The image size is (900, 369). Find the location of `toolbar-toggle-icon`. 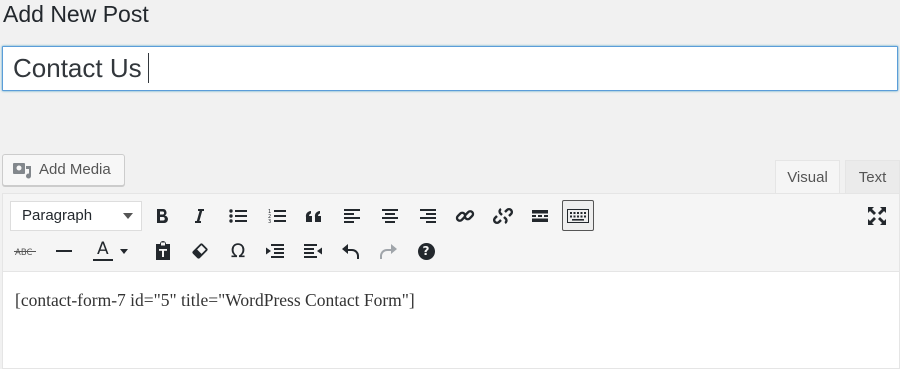

toolbar-toggle-icon is located at coordinates (578, 215).